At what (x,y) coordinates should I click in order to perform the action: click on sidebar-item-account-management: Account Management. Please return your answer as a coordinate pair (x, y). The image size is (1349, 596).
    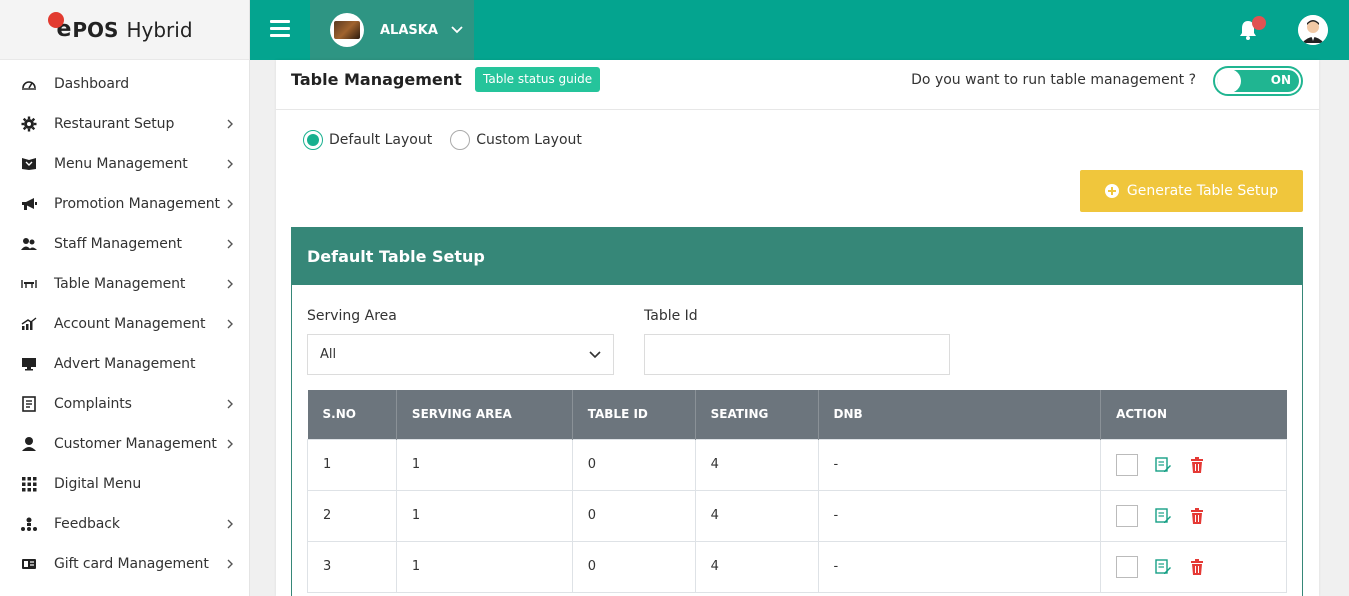
    Looking at the image, I should click on (124, 324).